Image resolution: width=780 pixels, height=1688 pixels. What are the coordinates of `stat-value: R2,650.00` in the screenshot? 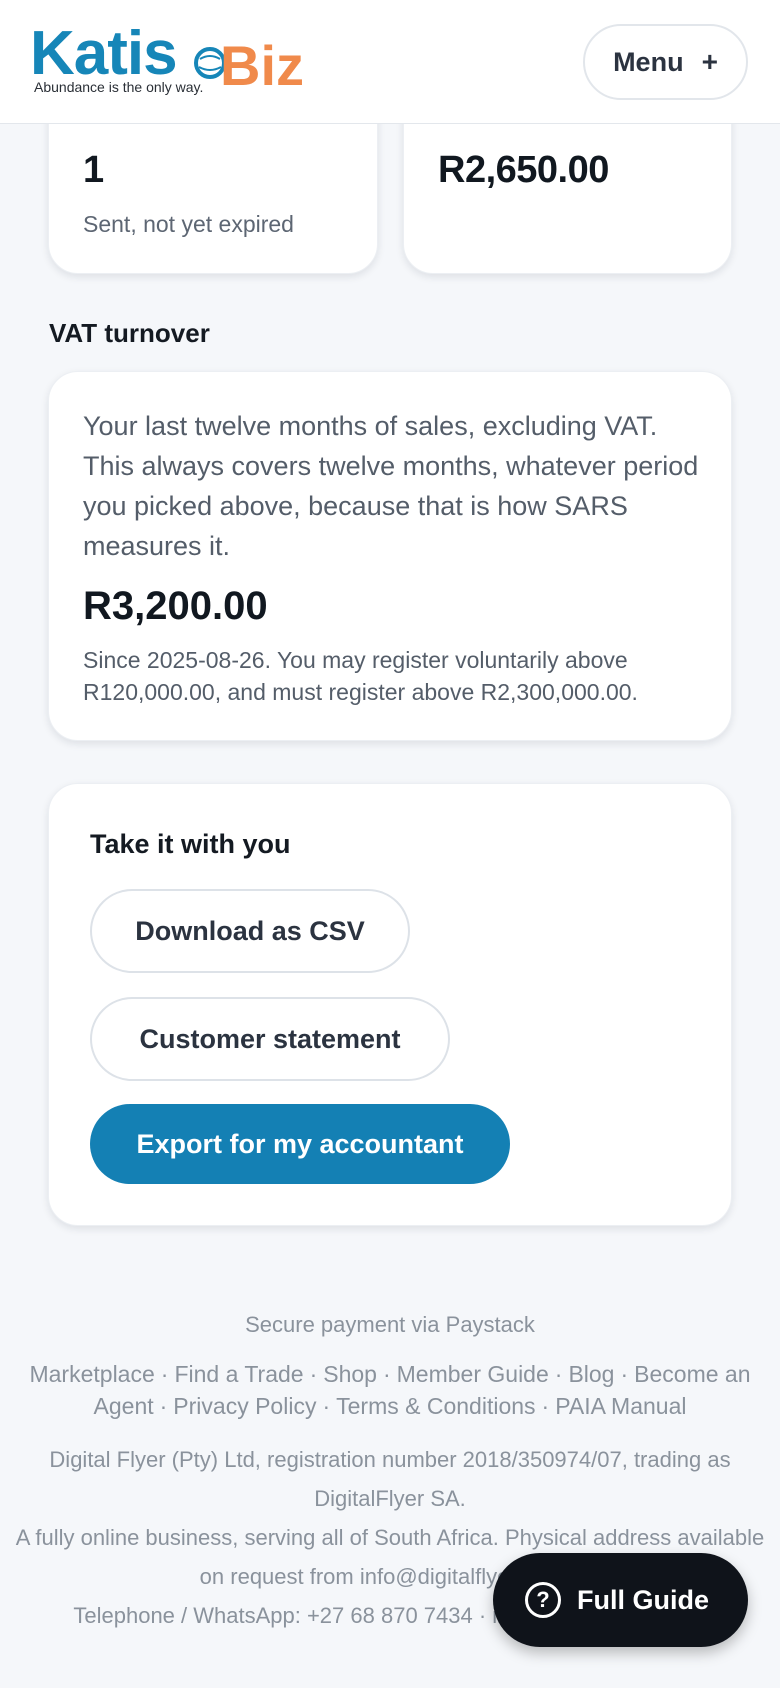 It's located at (523, 170).